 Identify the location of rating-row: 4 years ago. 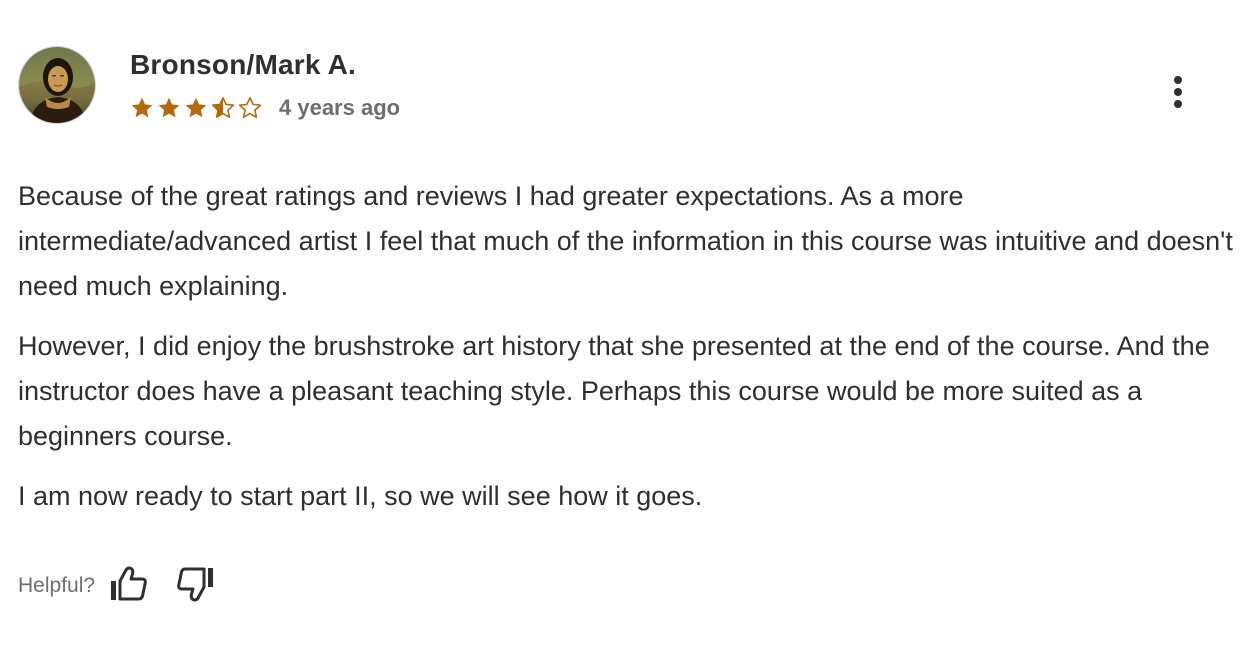
(265, 108).